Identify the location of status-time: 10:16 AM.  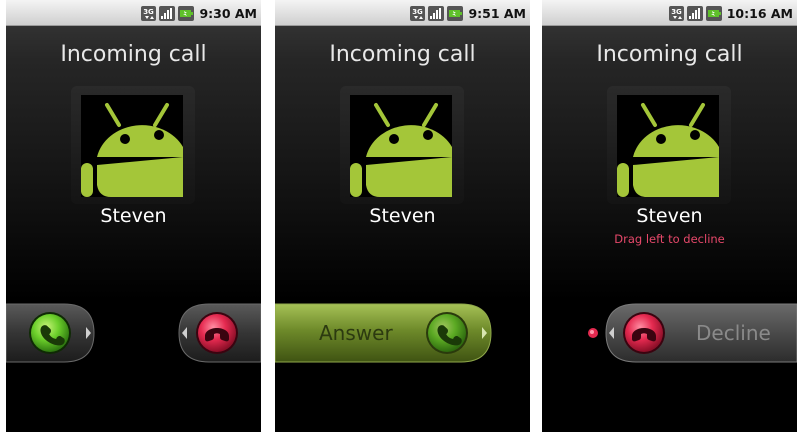
(759, 13).